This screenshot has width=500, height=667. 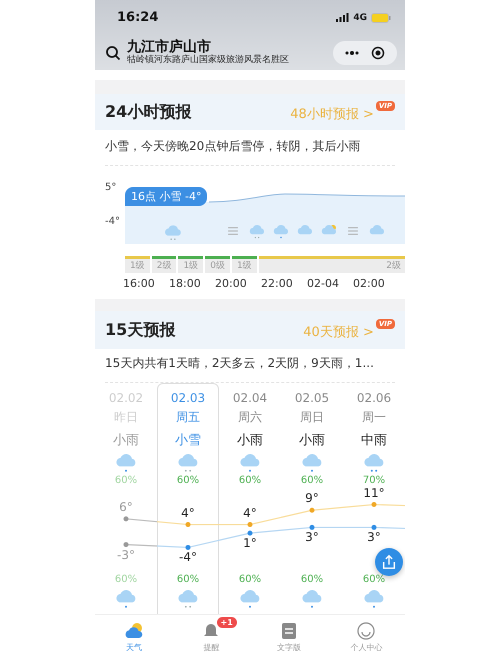 I want to click on wind-level: 0级, so click(x=217, y=264).